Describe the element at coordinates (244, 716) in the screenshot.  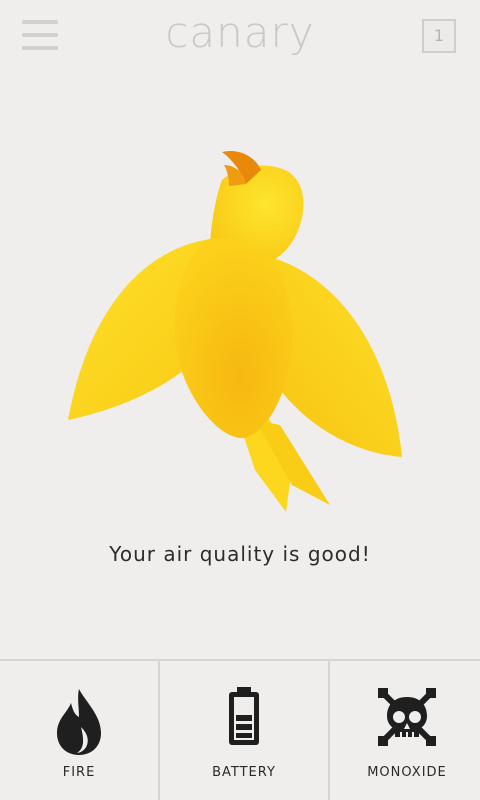
I see `battery-icon` at that location.